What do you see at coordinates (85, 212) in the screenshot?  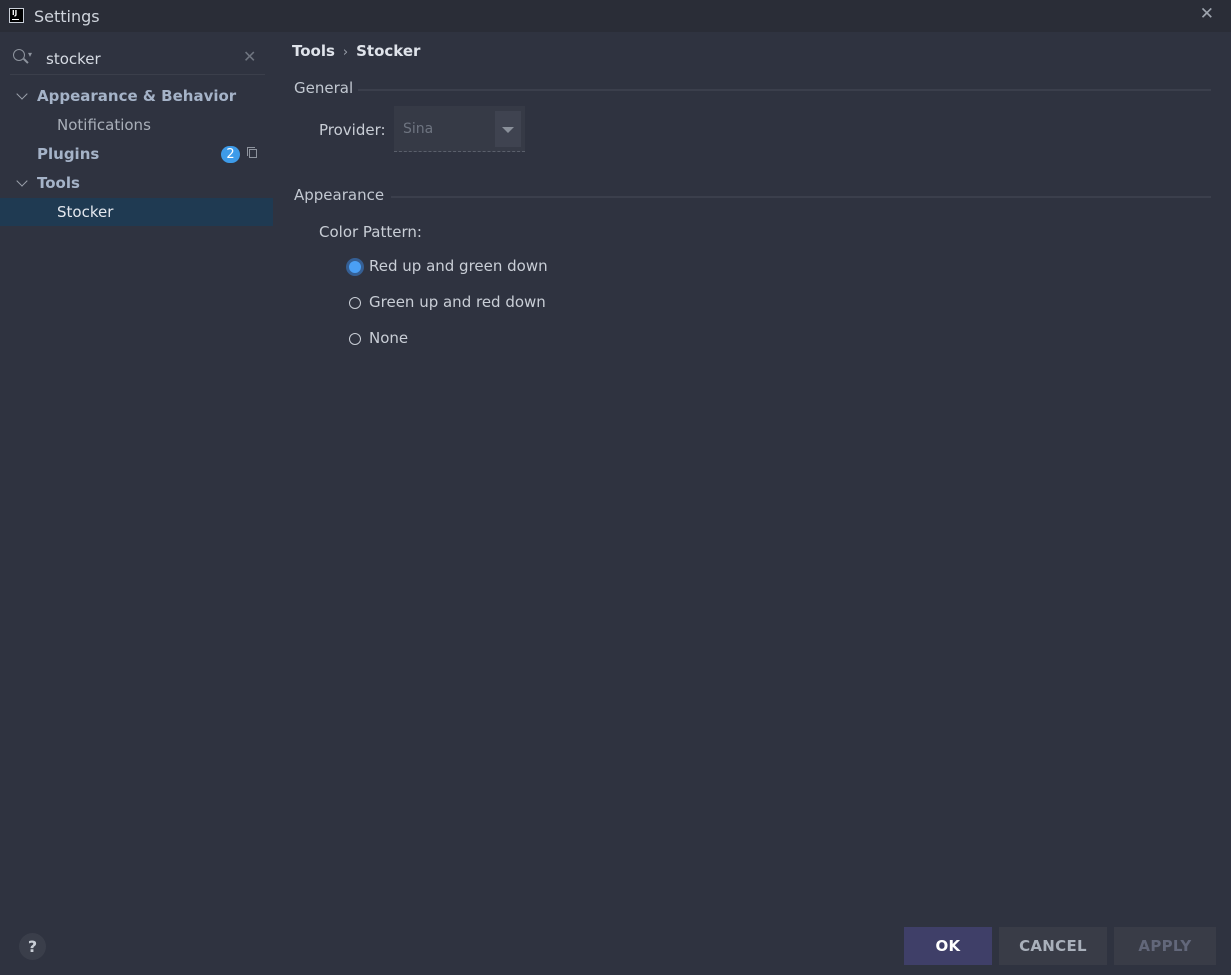 I see `sidebar-item-label: Stocker` at bounding box center [85, 212].